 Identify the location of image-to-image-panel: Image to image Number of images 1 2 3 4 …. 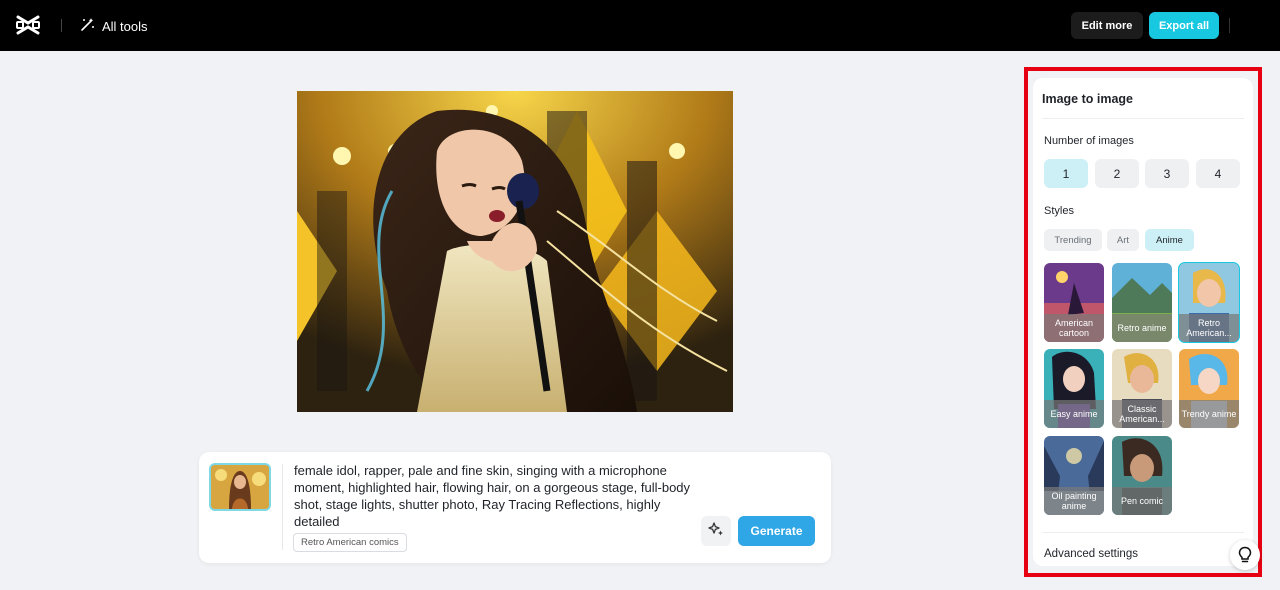
(1143, 322).